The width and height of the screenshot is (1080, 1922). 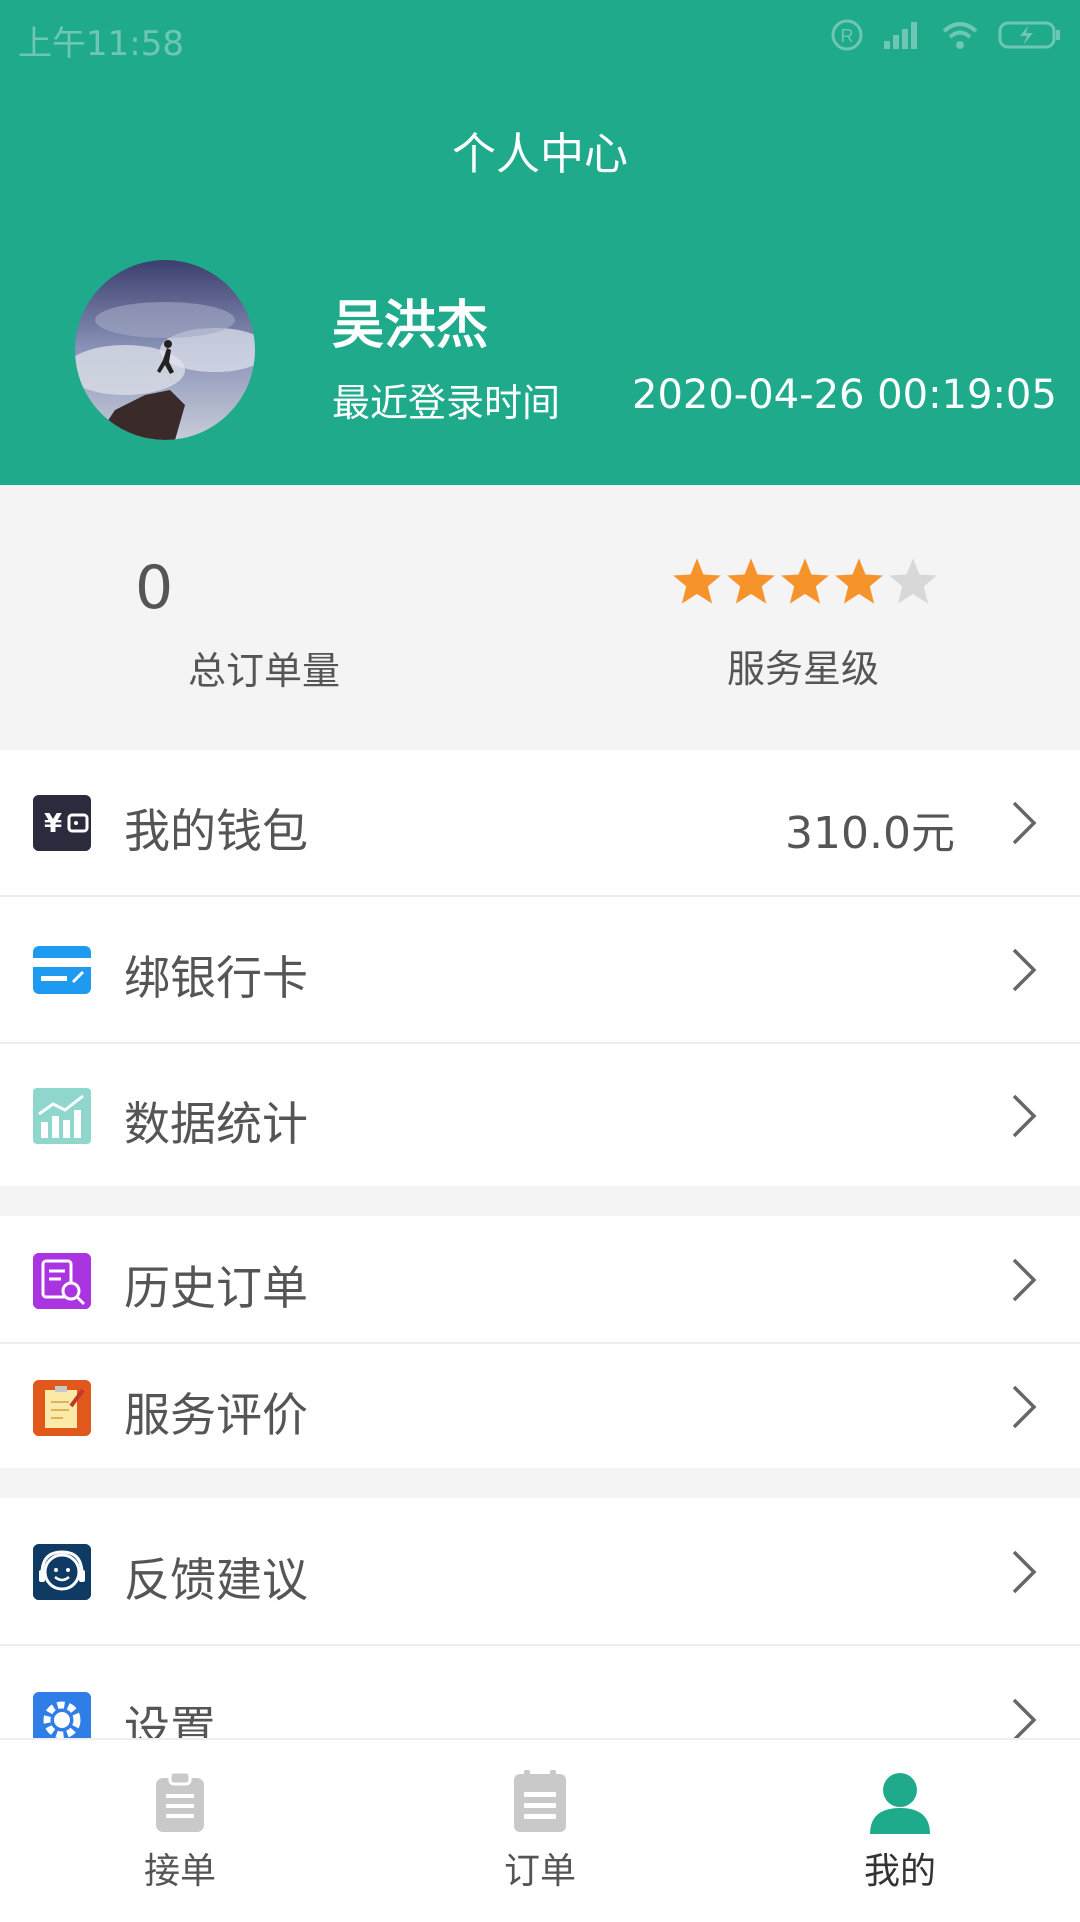 What do you see at coordinates (539, 1871) in the screenshot?
I see `nav-label: 订单` at bounding box center [539, 1871].